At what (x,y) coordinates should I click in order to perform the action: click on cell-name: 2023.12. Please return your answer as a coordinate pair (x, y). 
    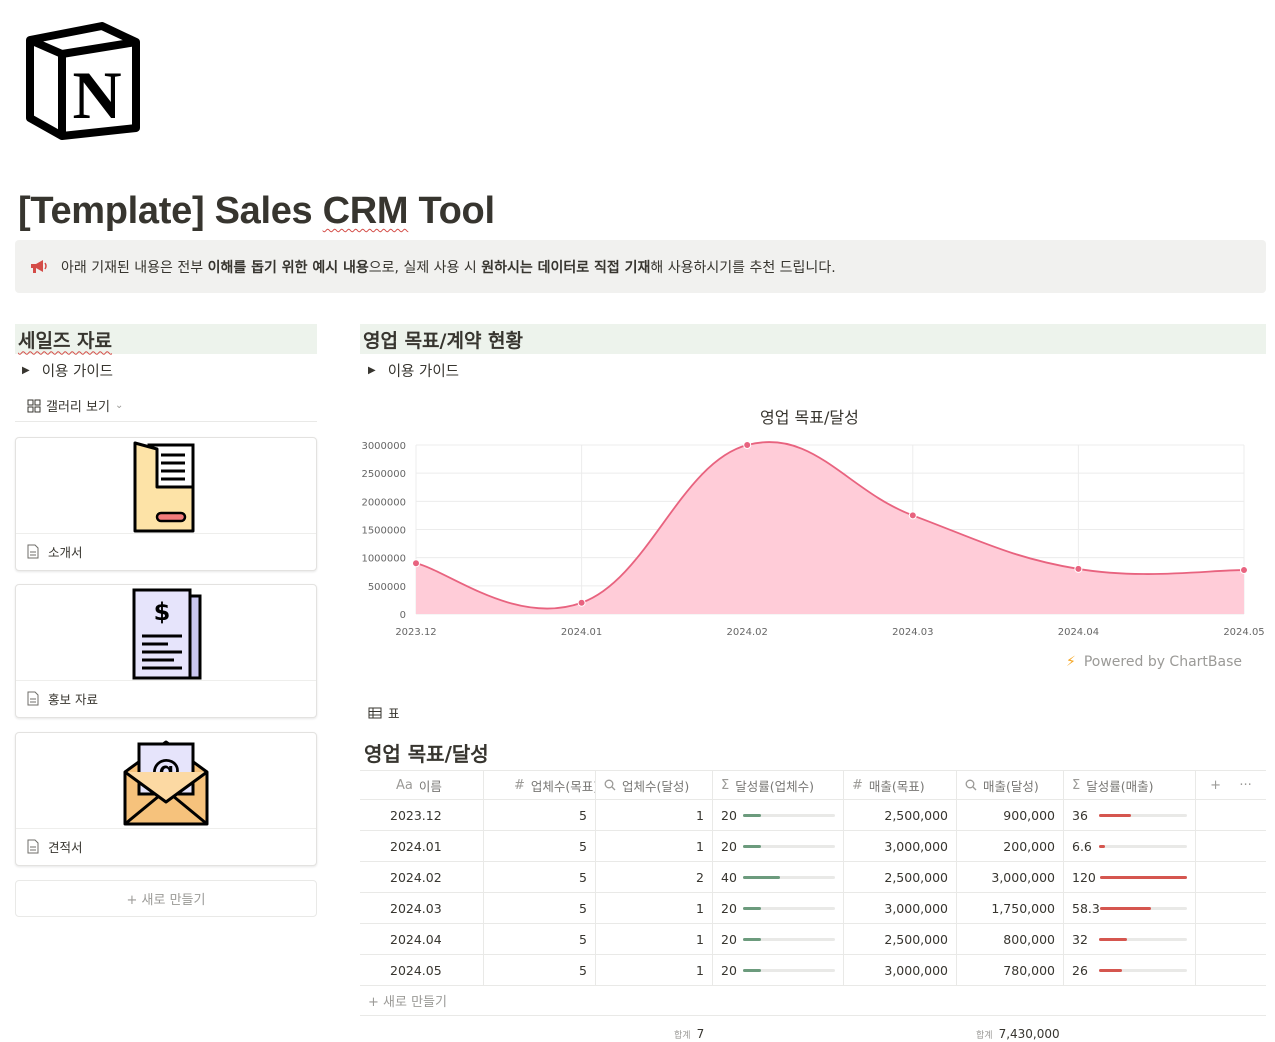
    Looking at the image, I should click on (422, 815).